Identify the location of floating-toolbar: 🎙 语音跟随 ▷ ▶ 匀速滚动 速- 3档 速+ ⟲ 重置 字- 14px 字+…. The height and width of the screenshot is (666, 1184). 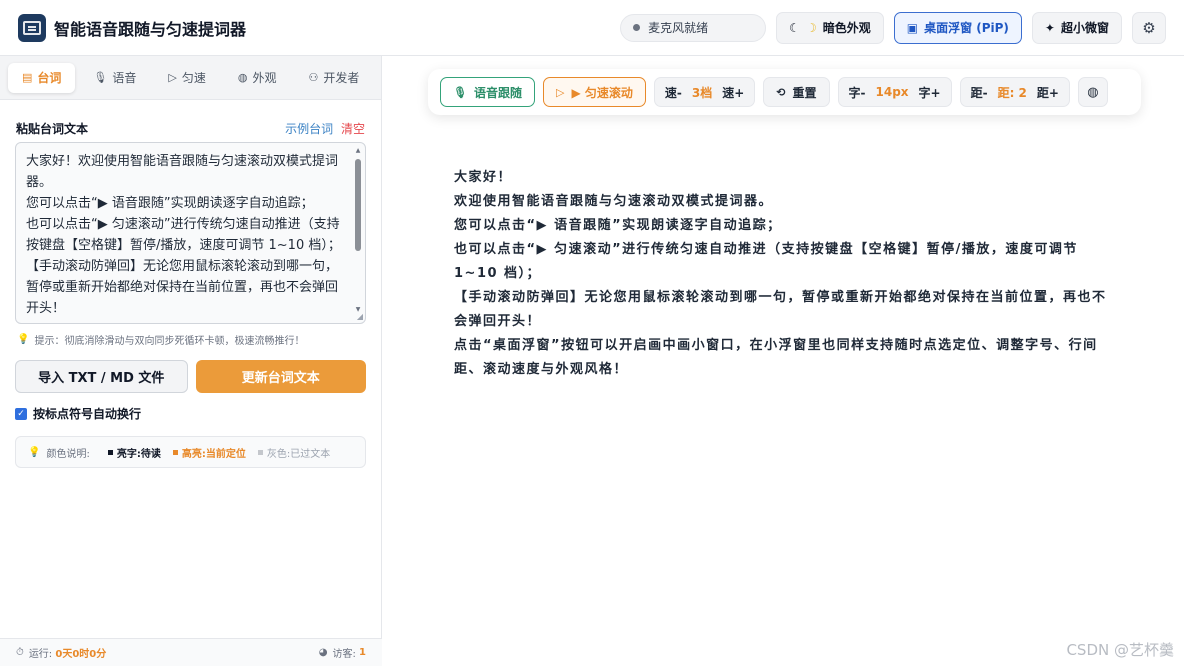
(784, 92).